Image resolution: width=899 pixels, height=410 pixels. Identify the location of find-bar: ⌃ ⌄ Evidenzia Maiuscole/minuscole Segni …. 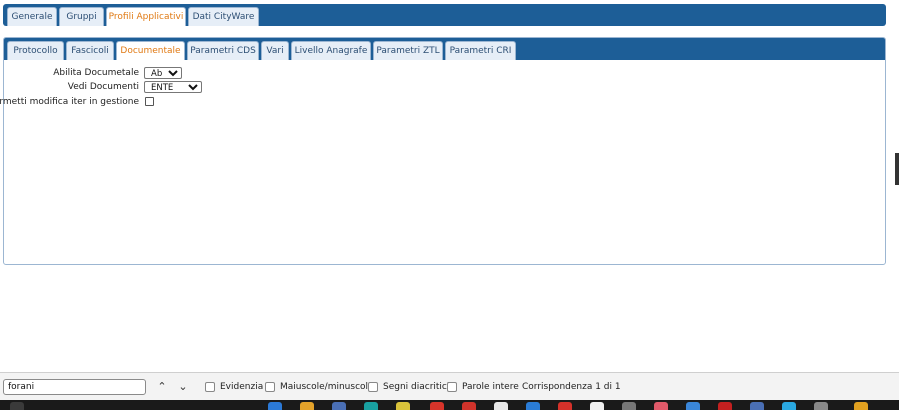
(449, 386).